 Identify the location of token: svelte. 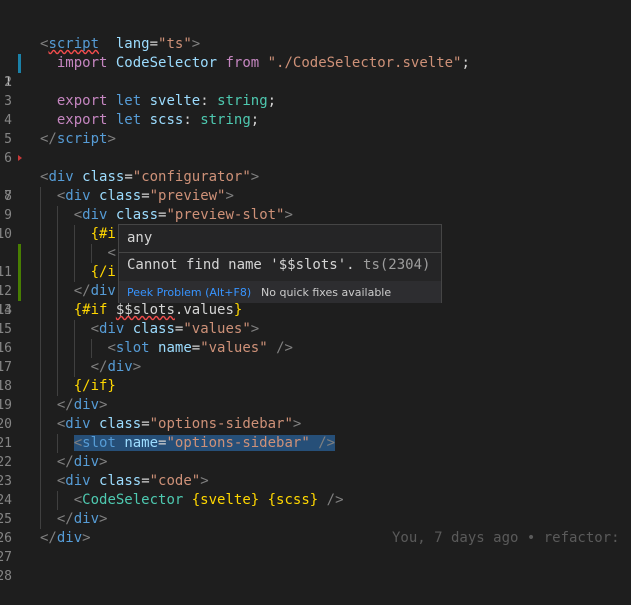
(175, 101).